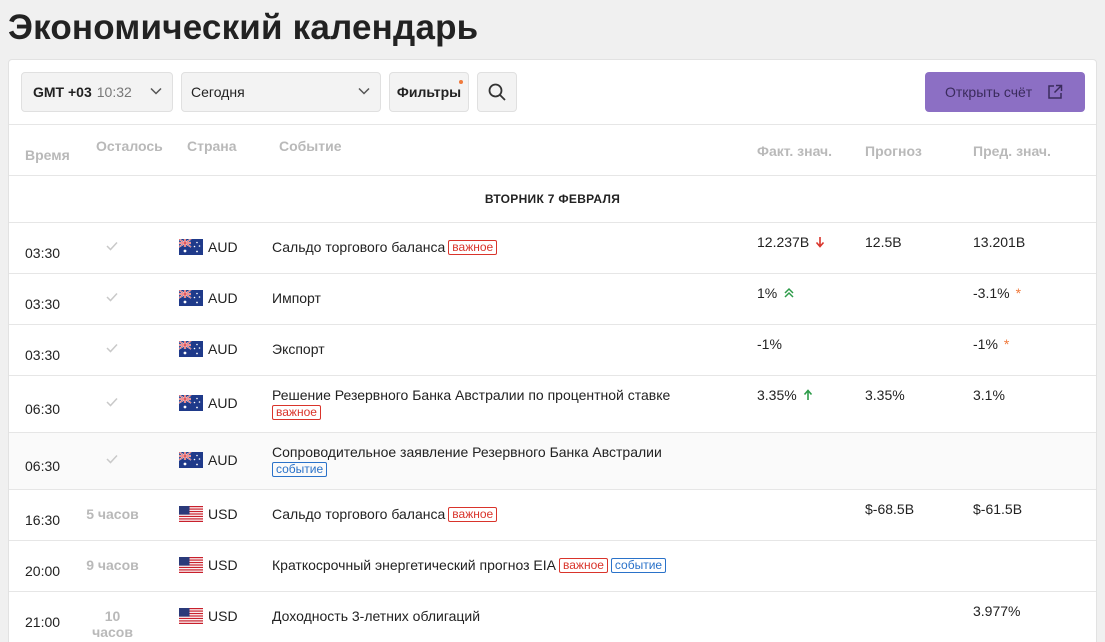 The height and width of the screenshot is (642, 1105). Describe the element at coordinates (989, 92) in the screenshot. I see `open-account-label: Открыть счёт` at that location.